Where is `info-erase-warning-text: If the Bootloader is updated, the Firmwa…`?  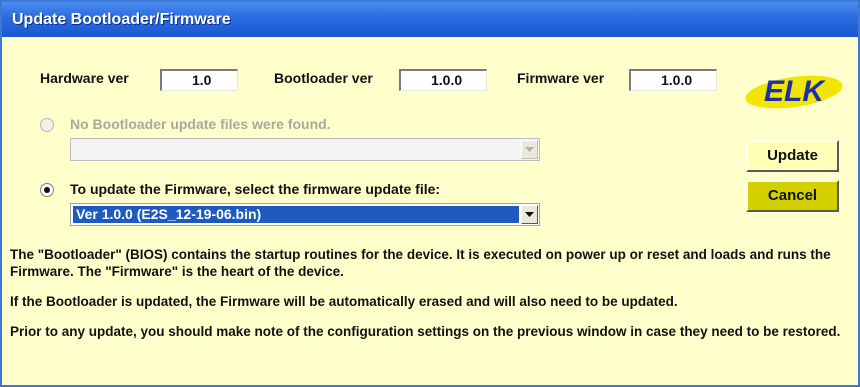 info-erase-warning-text: If the Bootloader is updated, the Firmwa… is located at coordinates (344, 301).